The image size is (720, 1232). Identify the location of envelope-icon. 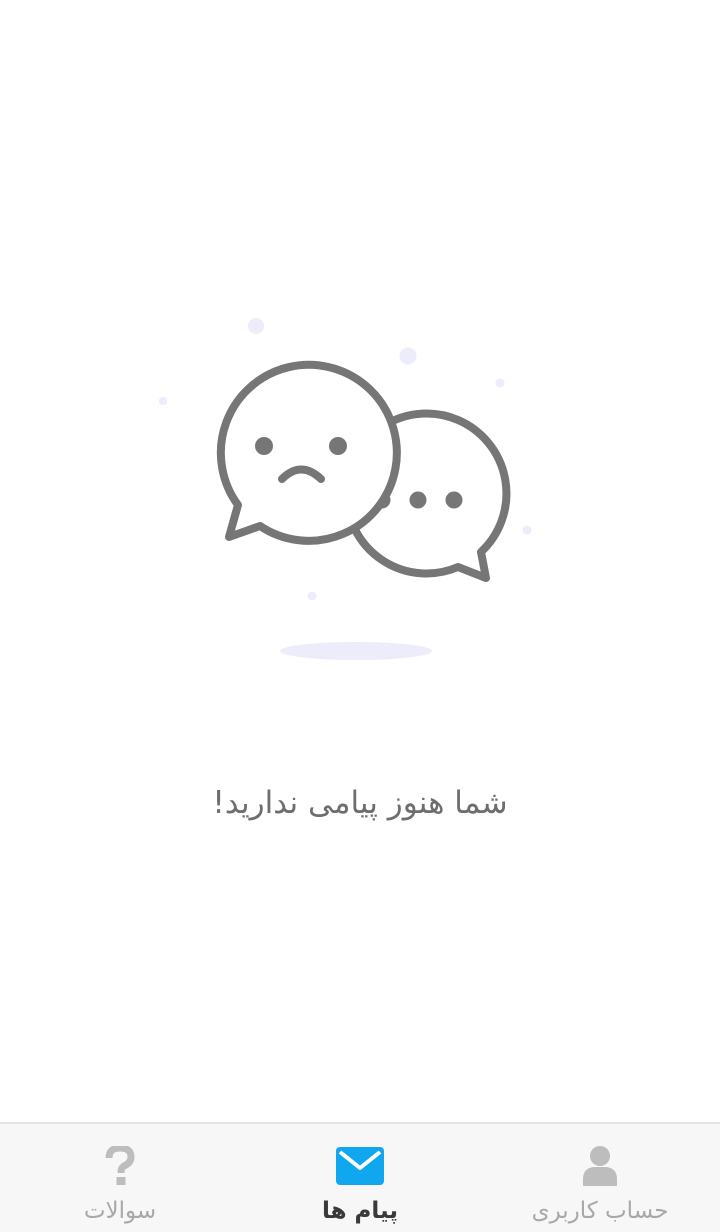
(360, 1166).